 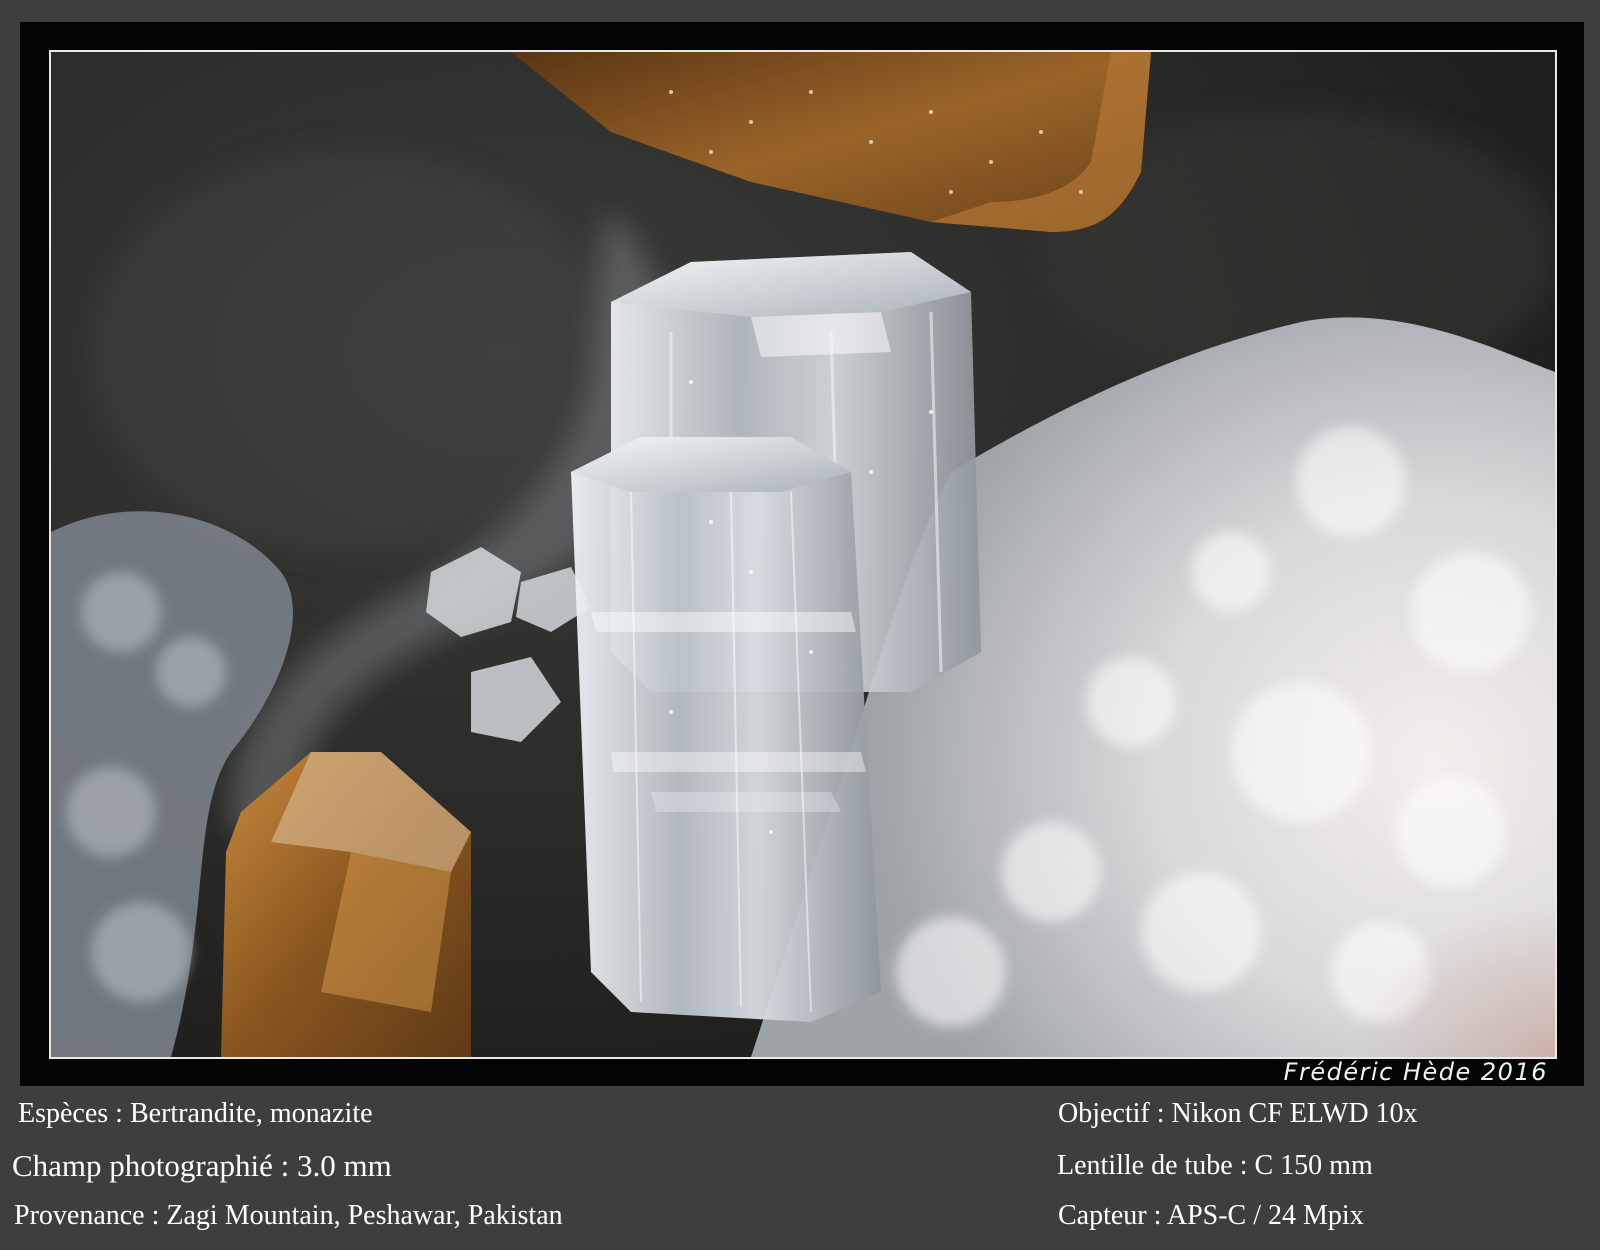 I want to click on species-caption: Espèces : Bertrandite, monazite, so click(x=195, y=1113).